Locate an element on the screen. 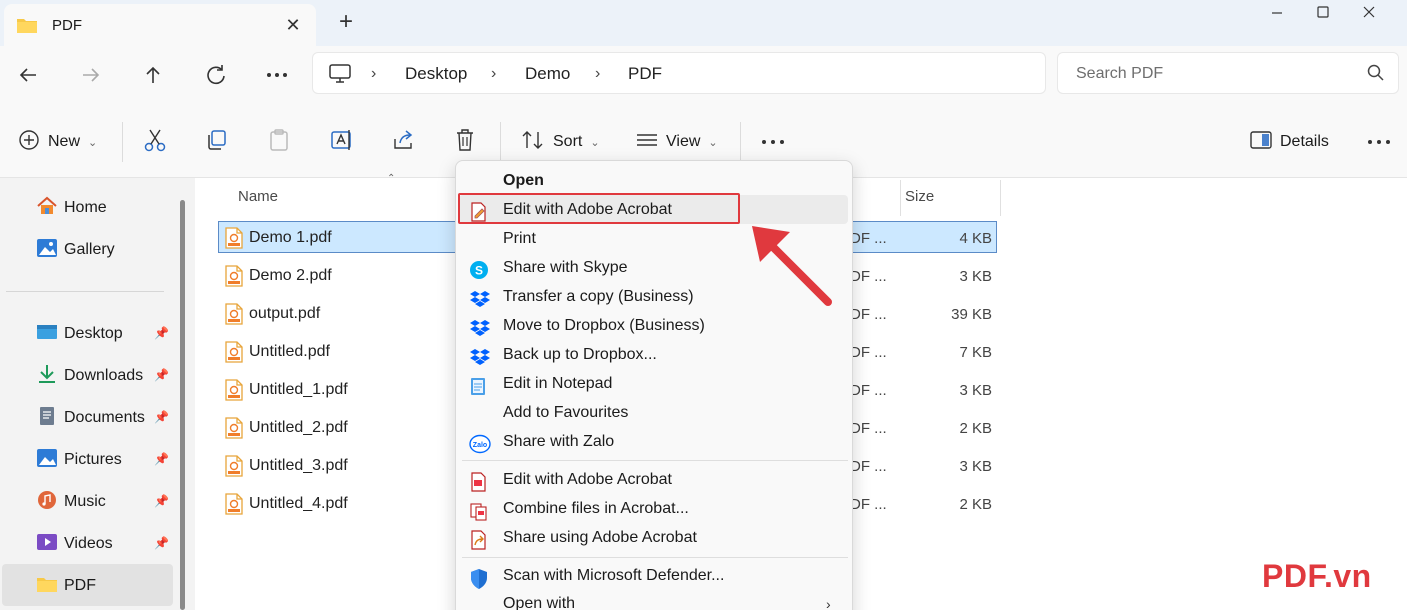  rename-button is located at coordinates (342, 142).